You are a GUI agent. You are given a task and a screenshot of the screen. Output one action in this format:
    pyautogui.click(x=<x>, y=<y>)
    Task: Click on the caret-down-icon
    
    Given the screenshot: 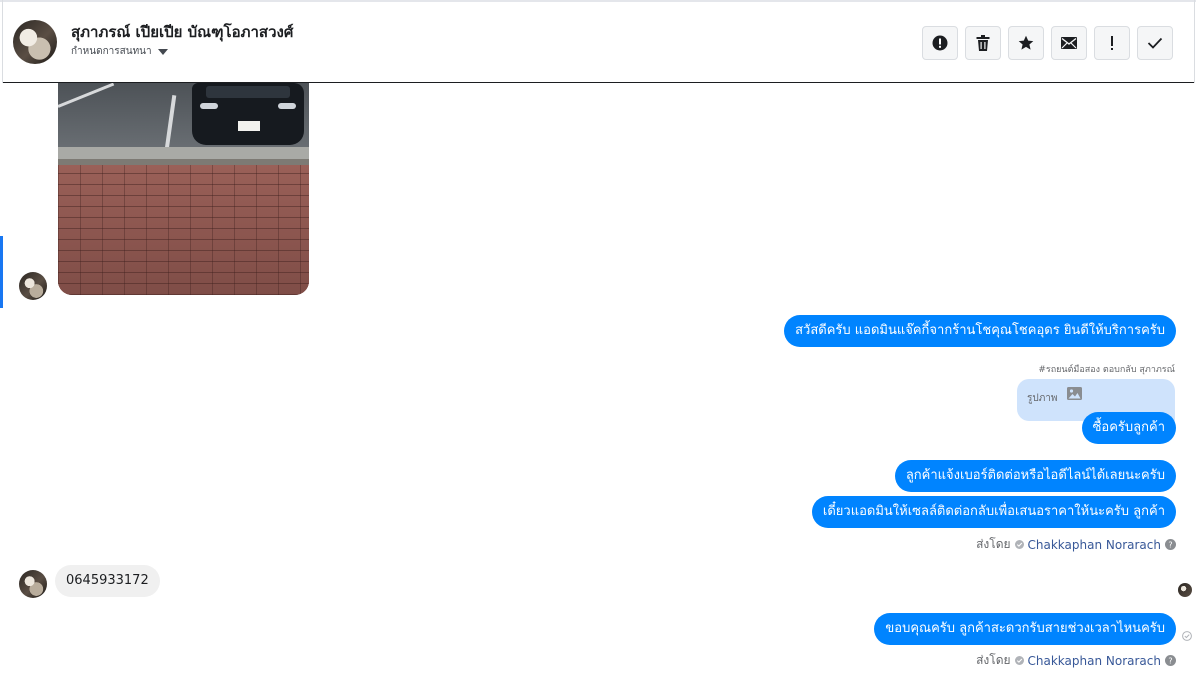 What is the action you would take?
    pyautogui.click(x=162, y=51)
    